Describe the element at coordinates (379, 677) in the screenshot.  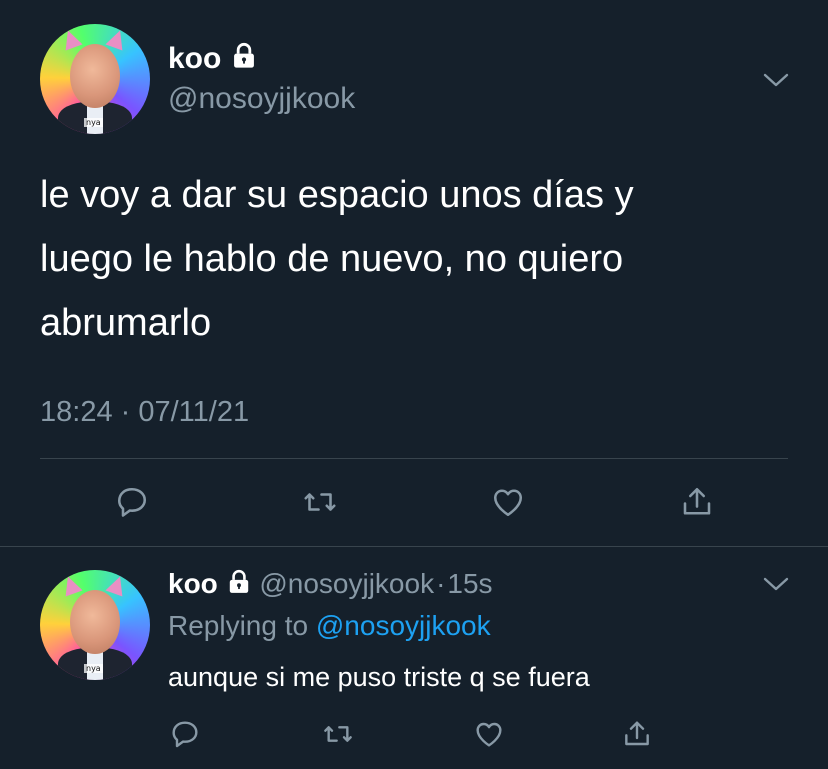
I see `reply-text: aunque si me puso triste q se fuera` at that location.